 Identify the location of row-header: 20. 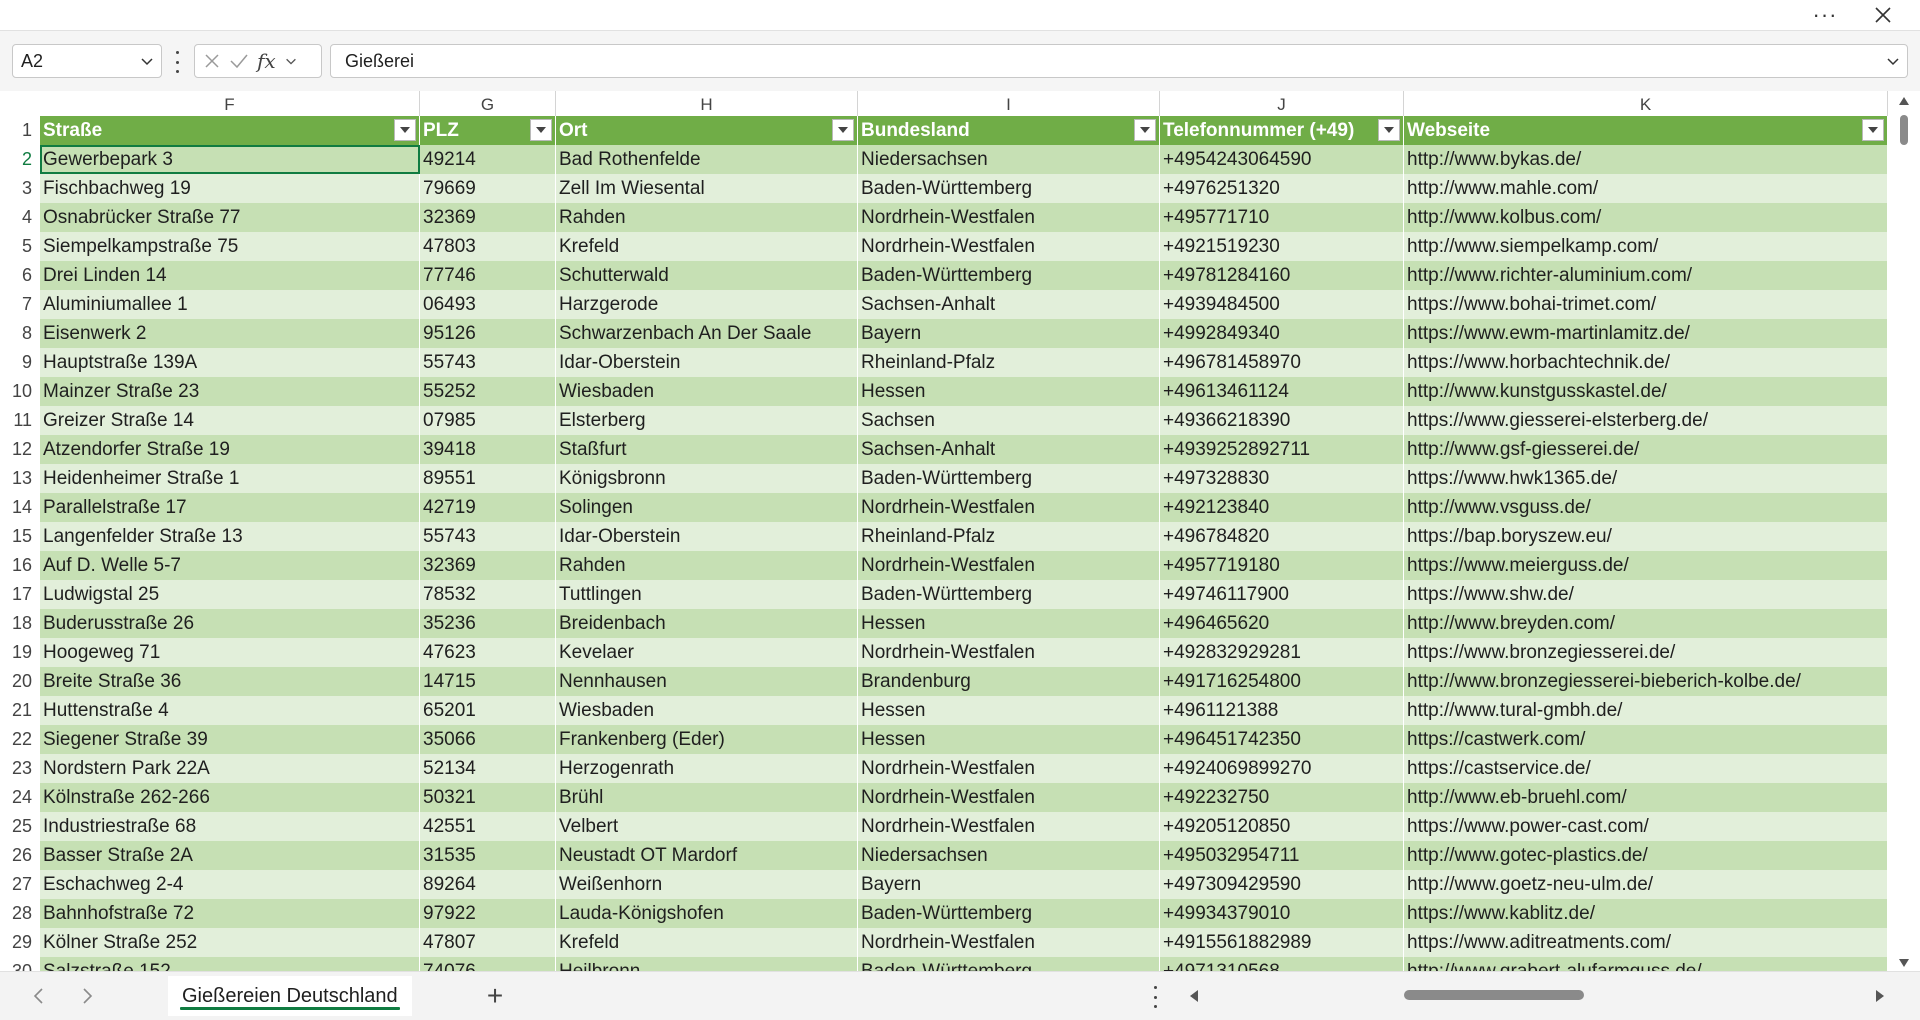
(20, 681).